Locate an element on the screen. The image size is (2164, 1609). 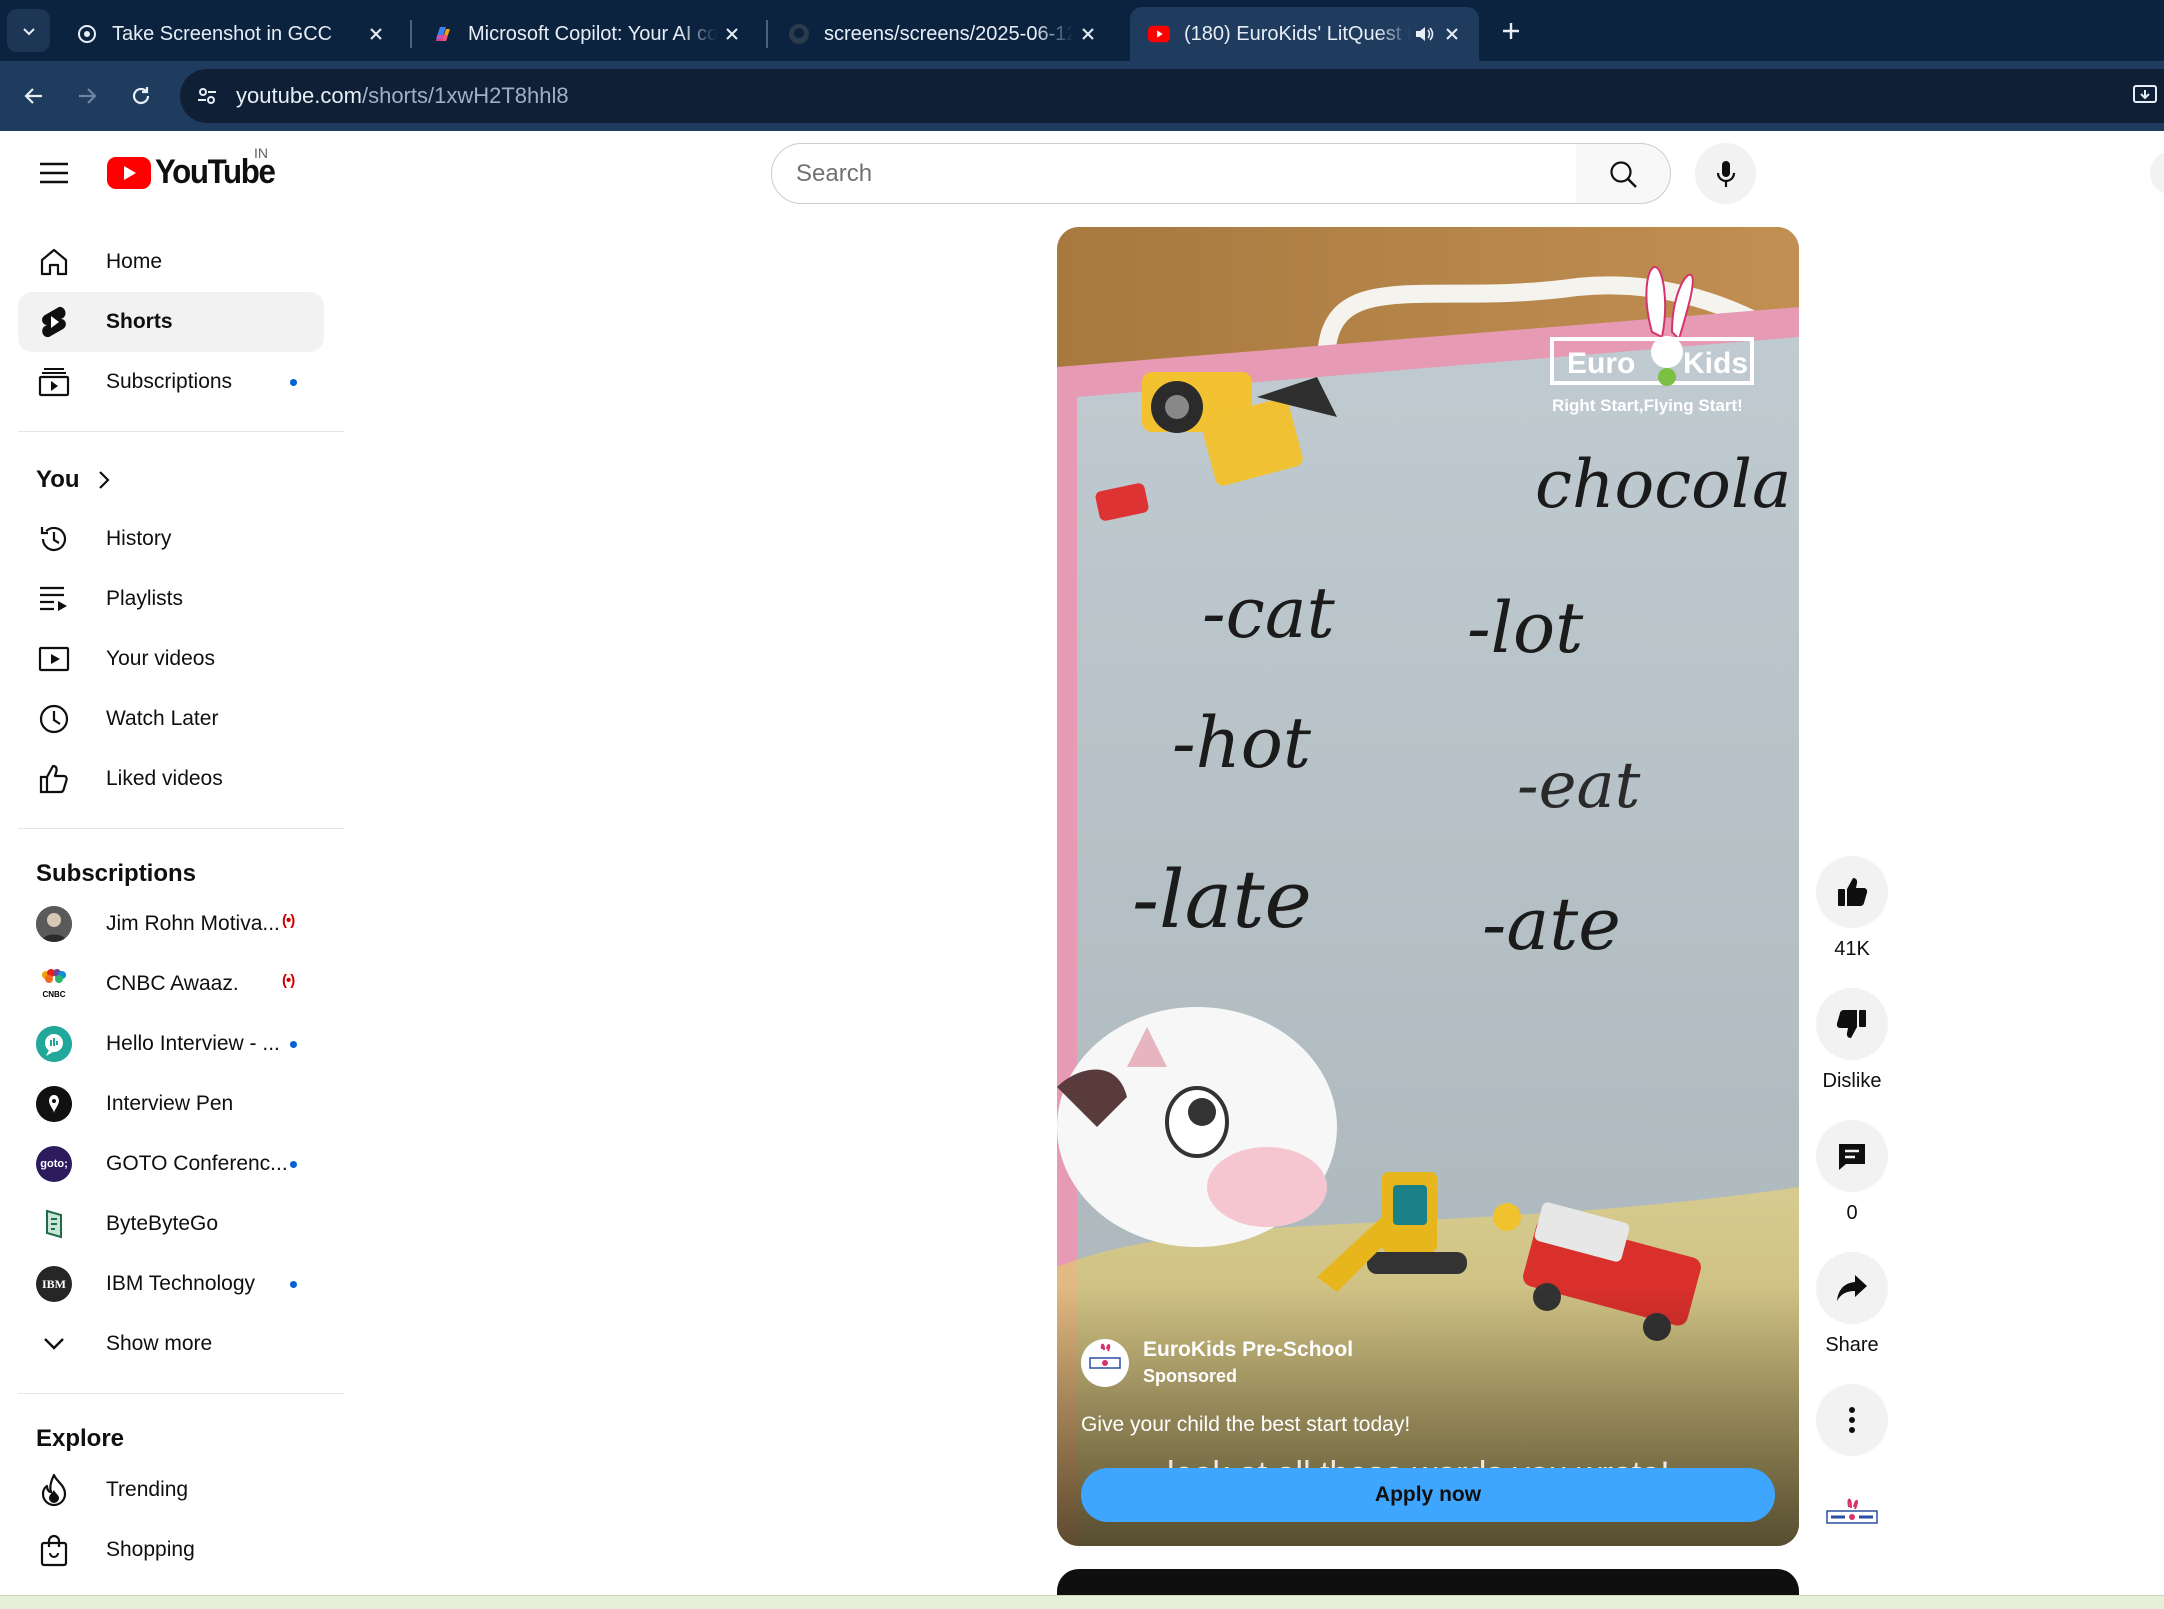
section-heading: Explore is located at coordinates (80, 1438).